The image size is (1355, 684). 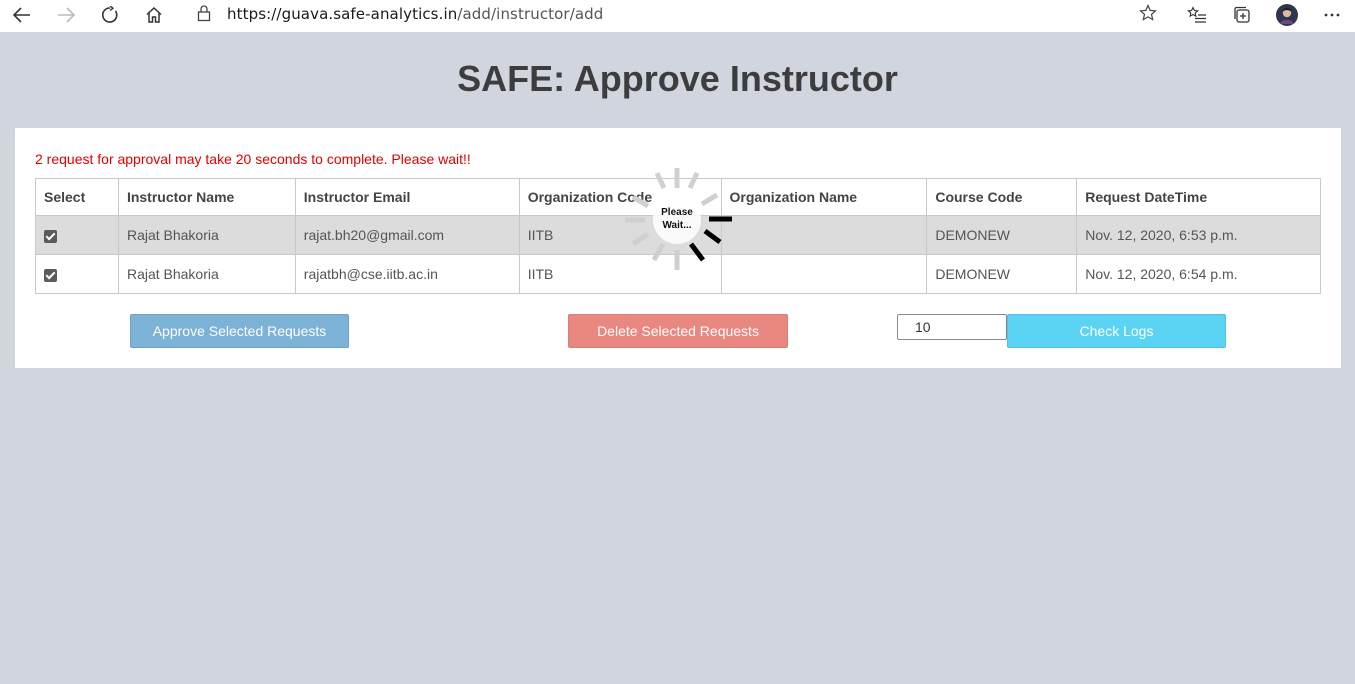 I want to click on forward-icon, so click(x=66, y=15).